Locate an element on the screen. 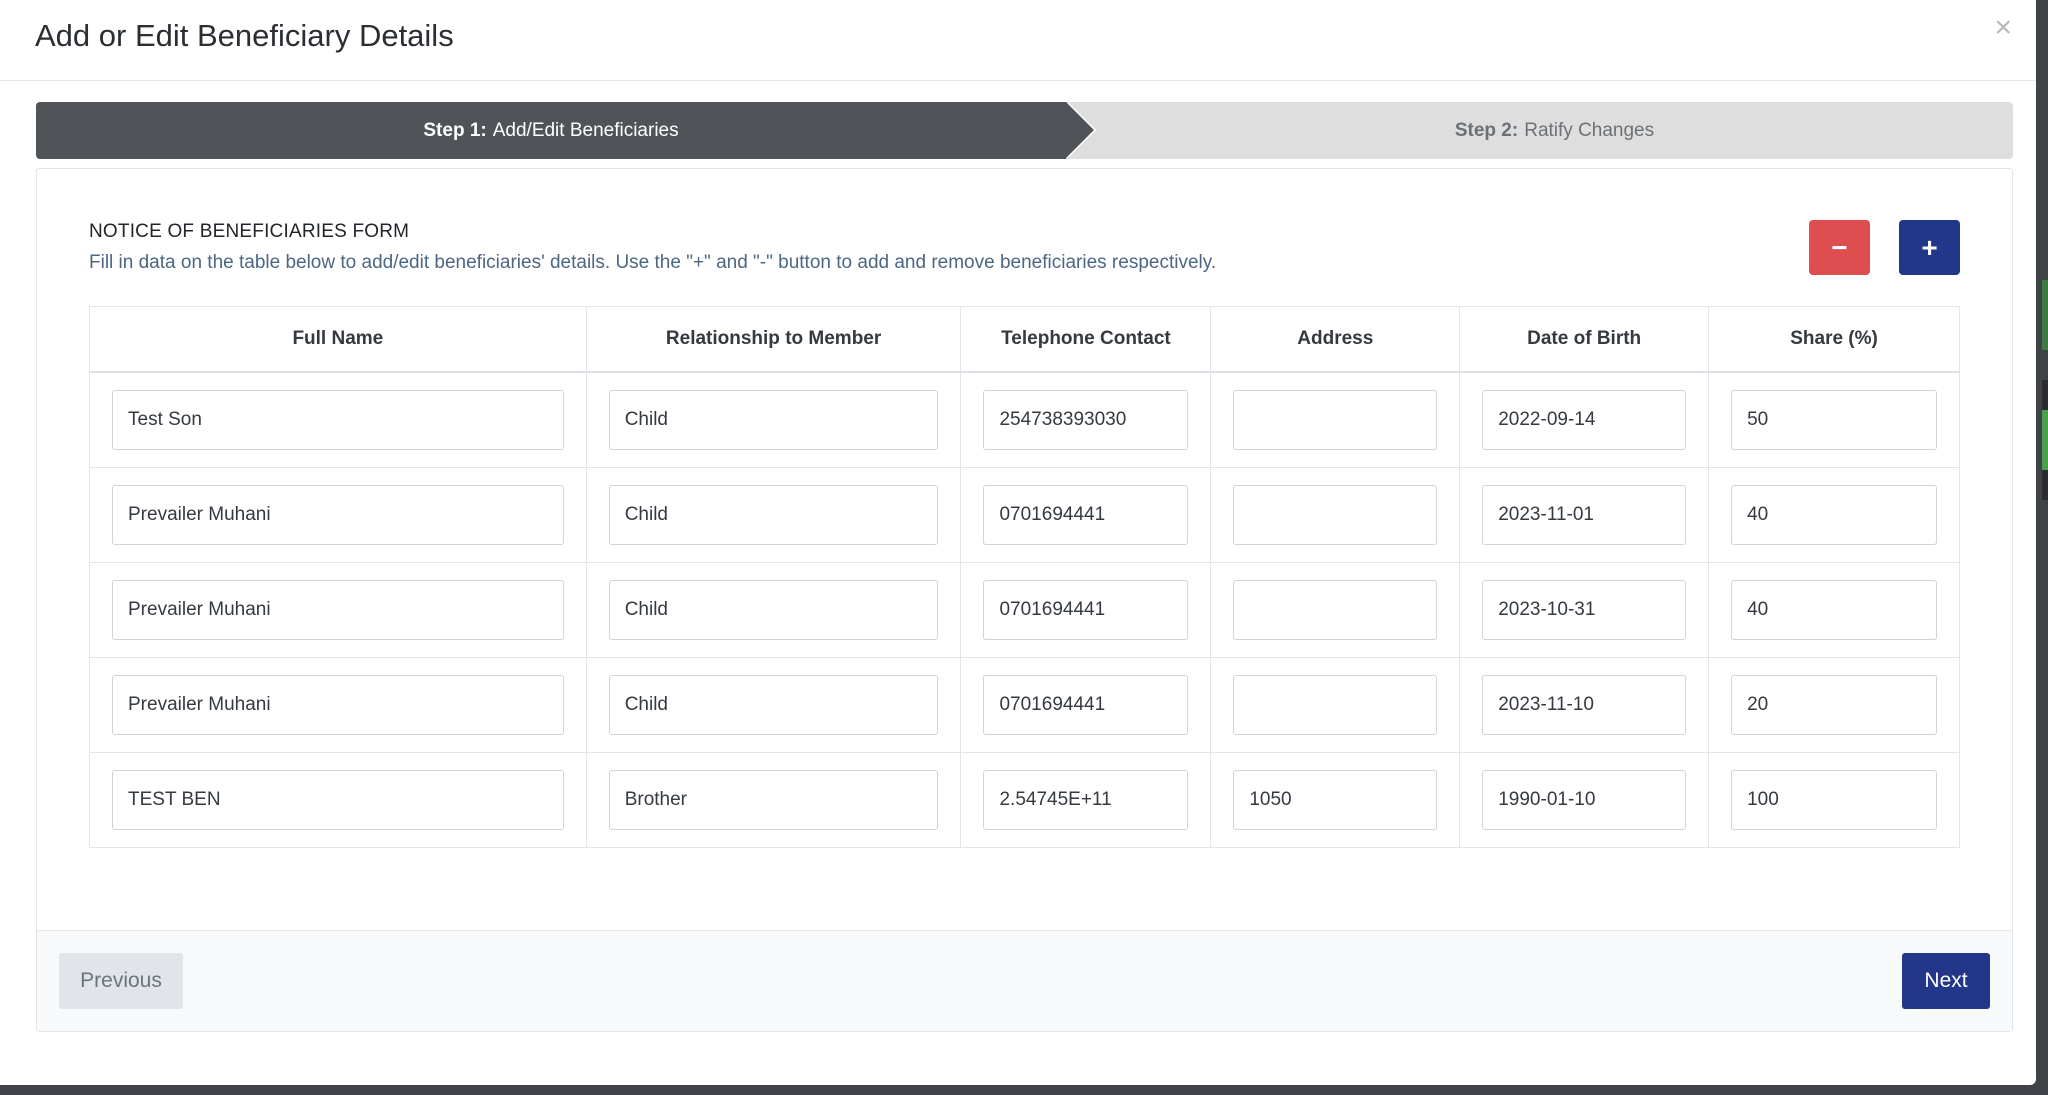 This screenshot has height=1095, width=2048. column-header-telephone: Telephone Contact is located at coordinates (1086, 339).